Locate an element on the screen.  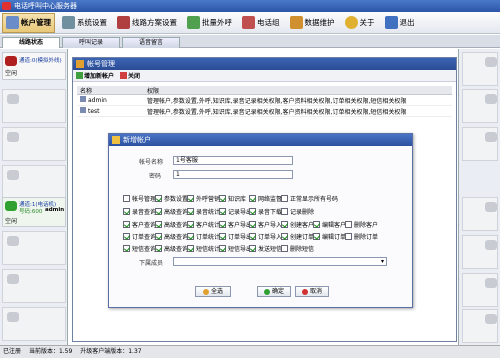
checkbox-label: 短信统计 is located at coordinates (208, 249).